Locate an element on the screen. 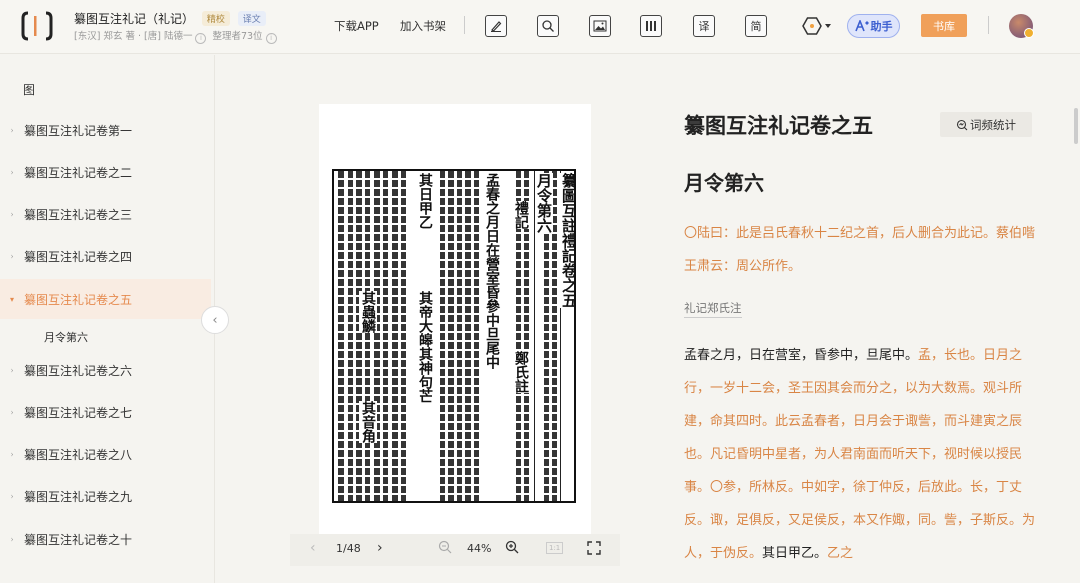 The width and height of the screenshot is (1080, 583). fullscreen-icon is located at coordinates (594, 549).